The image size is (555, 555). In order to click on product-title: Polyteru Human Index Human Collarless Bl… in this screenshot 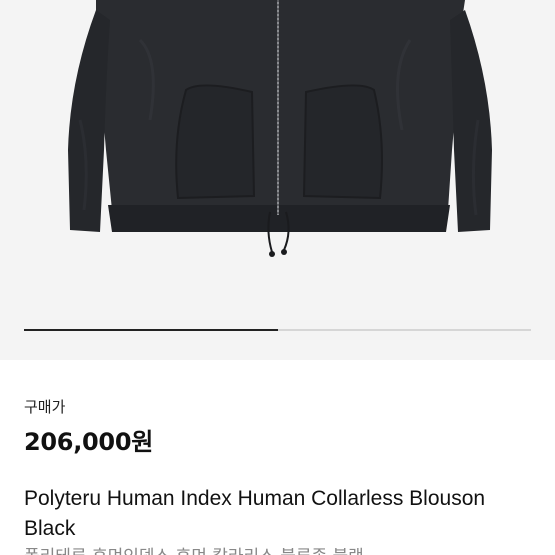, I will do `click(255, 513)`.